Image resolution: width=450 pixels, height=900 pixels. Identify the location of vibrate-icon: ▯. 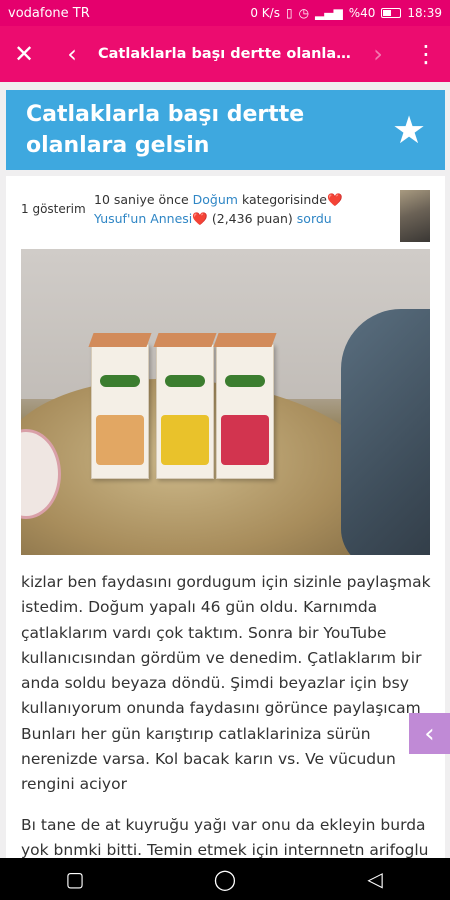
(289, 13).